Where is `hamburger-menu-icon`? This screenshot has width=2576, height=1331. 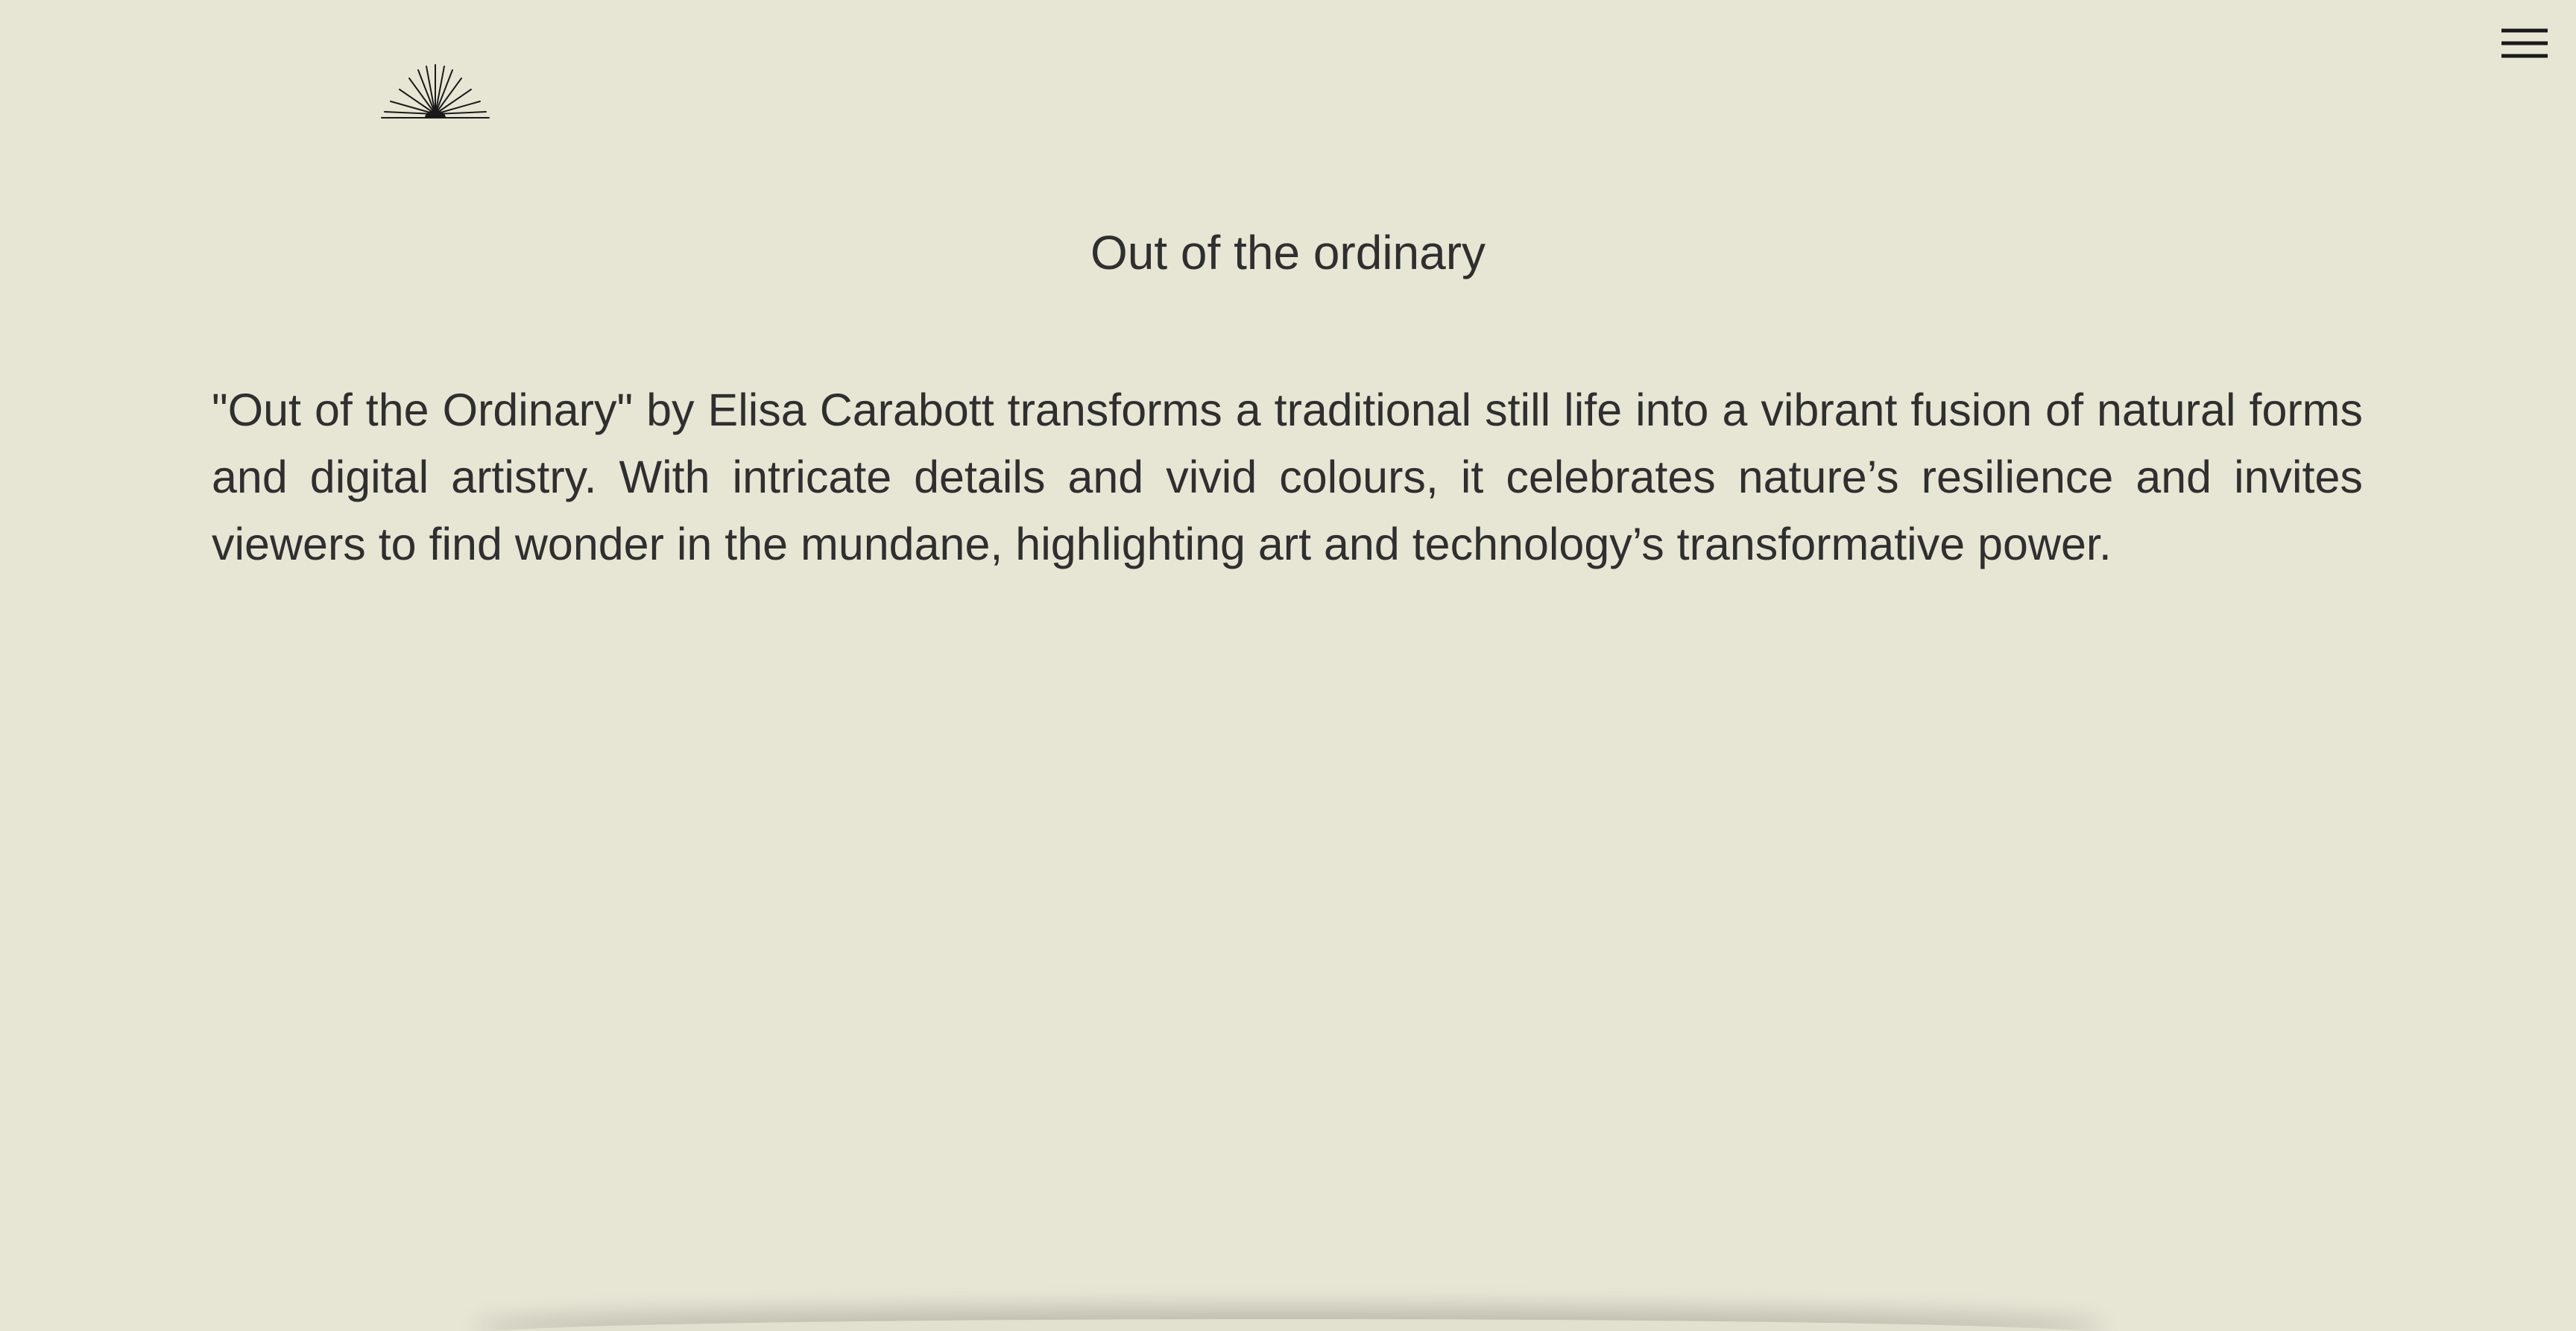 hamburger-menu-icon is located at coordinates (2524, 43).